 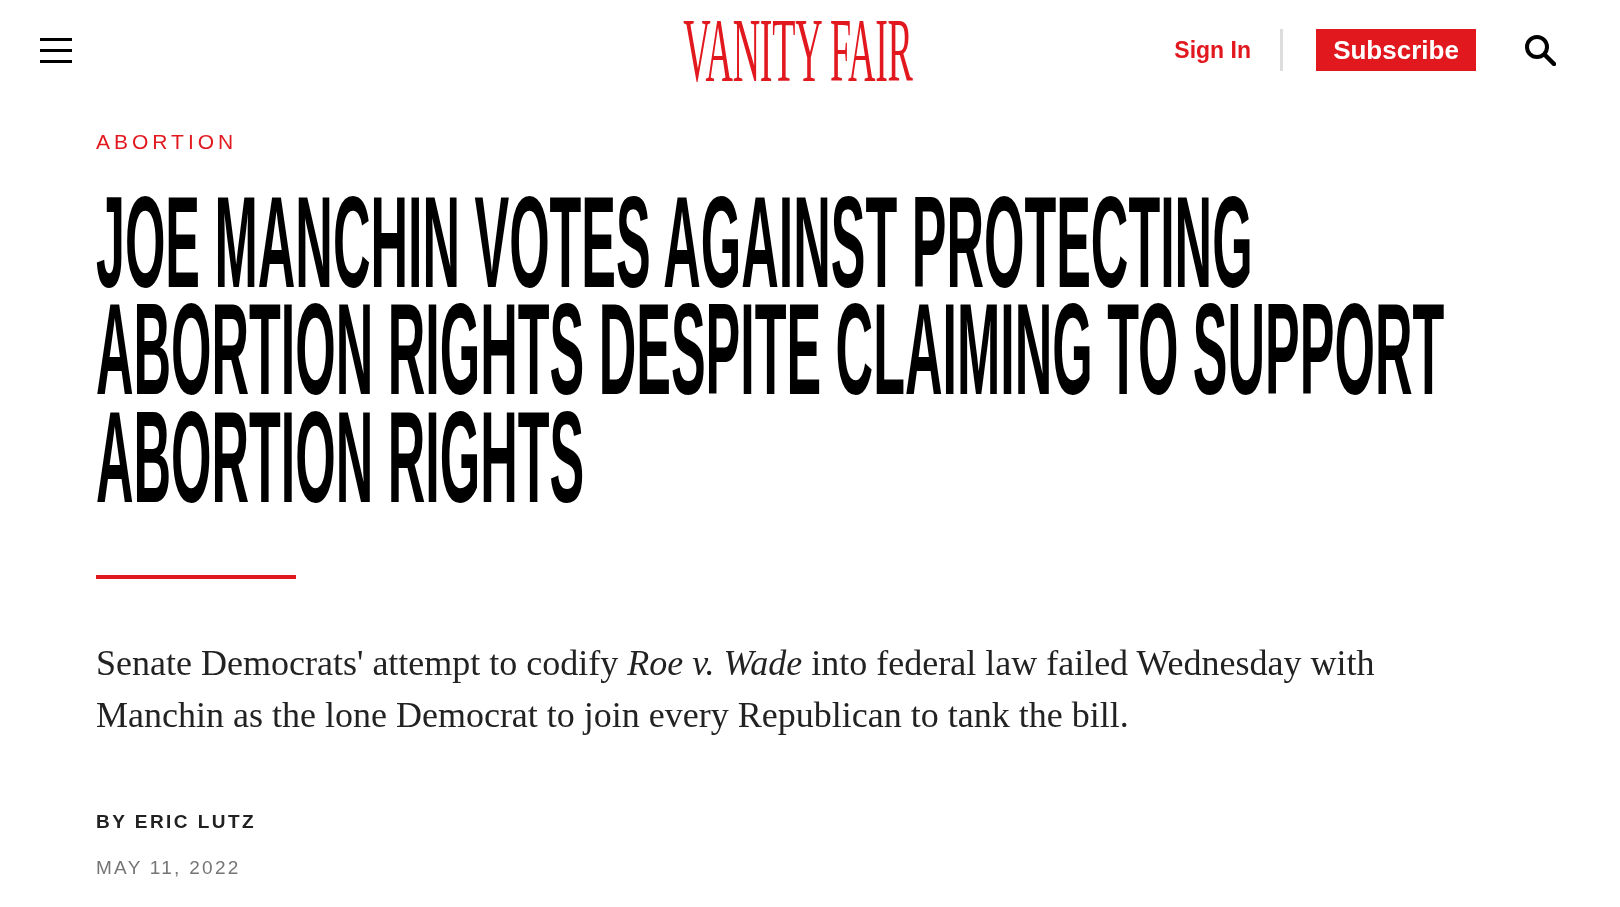 I want to click on publish-date: MAY 11, 2022, so click(x=168, y=868).